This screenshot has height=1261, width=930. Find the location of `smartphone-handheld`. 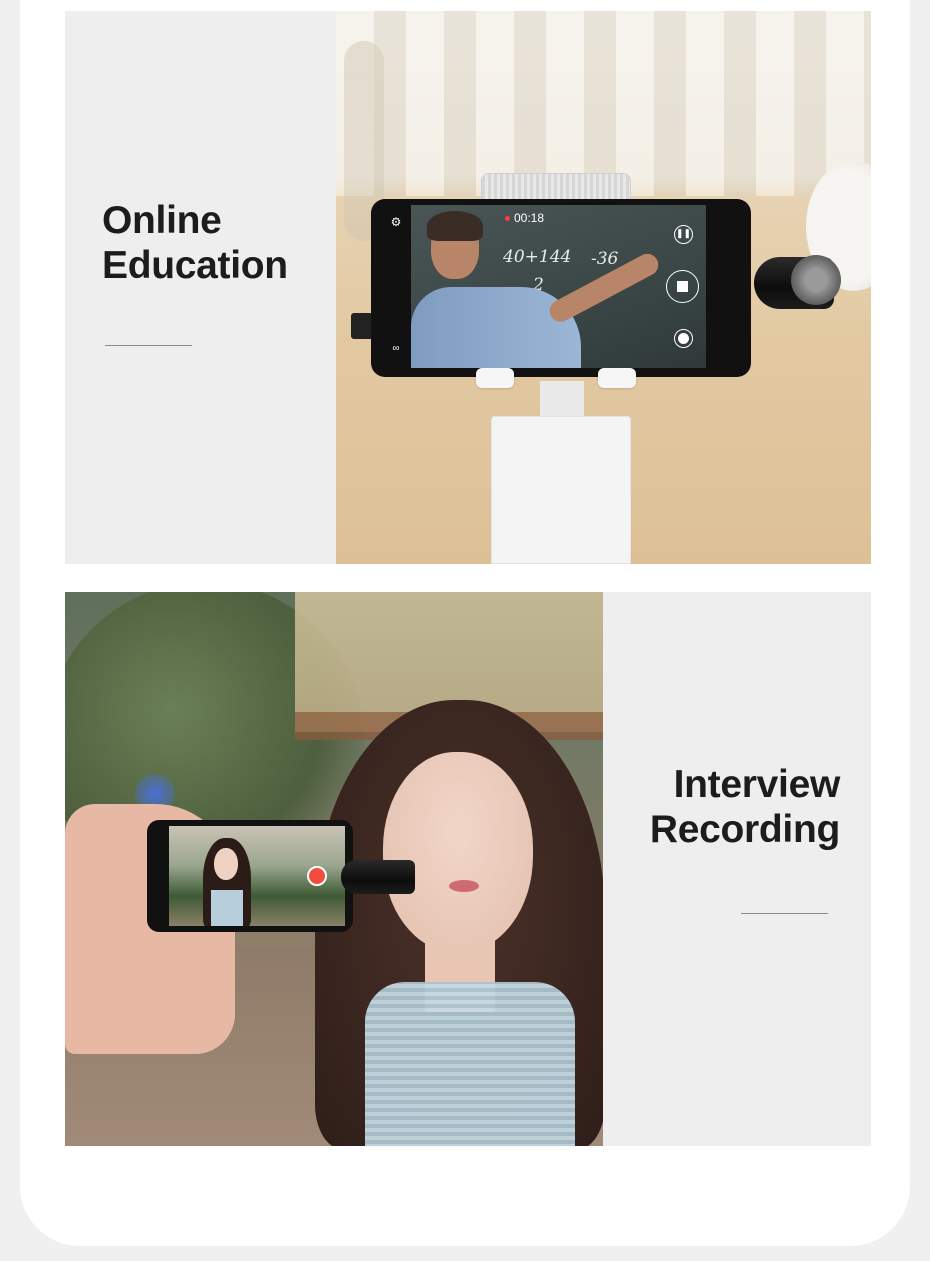

smartphone-handheld is located at coordinates (250, 876).